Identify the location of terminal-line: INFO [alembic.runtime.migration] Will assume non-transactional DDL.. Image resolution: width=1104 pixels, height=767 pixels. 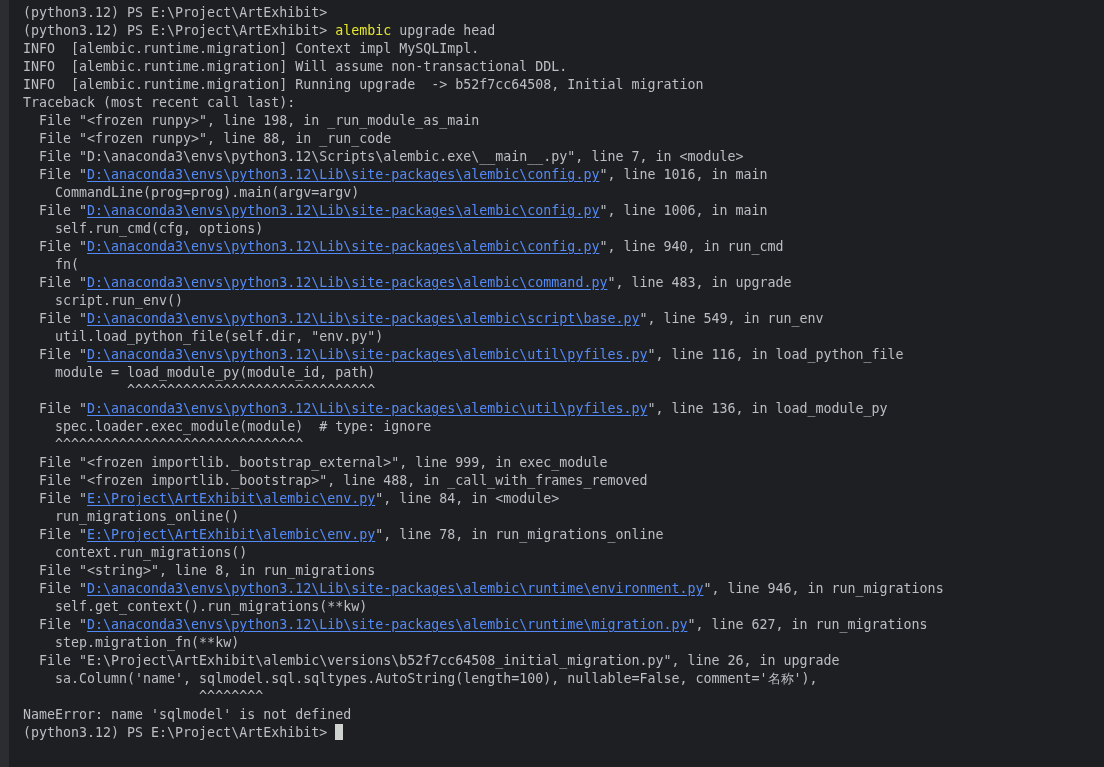
(295, 67).